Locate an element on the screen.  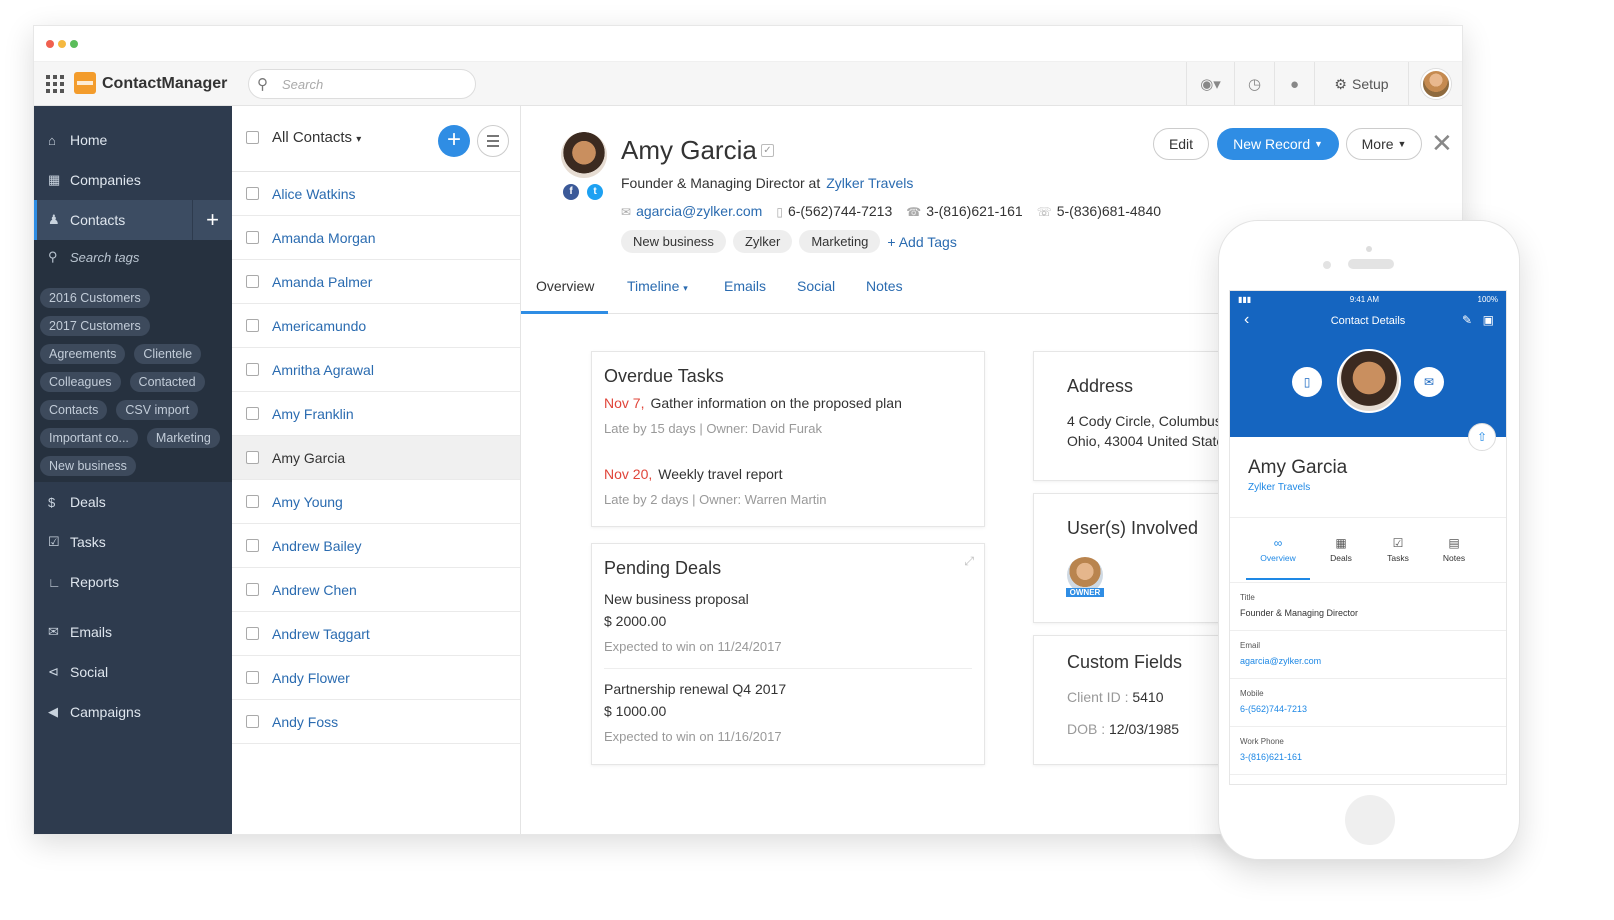
call-icon: ▯ is located at coordinates (1307, 382).